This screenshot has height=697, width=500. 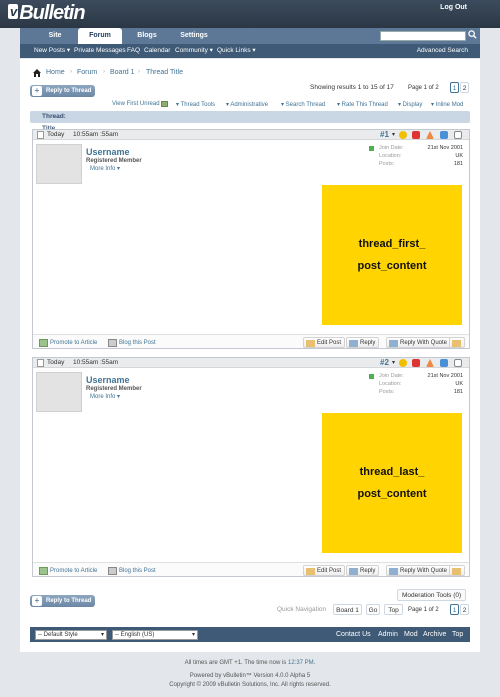 I want to click on logout-link: Log Out, so click(x=453, y=7).